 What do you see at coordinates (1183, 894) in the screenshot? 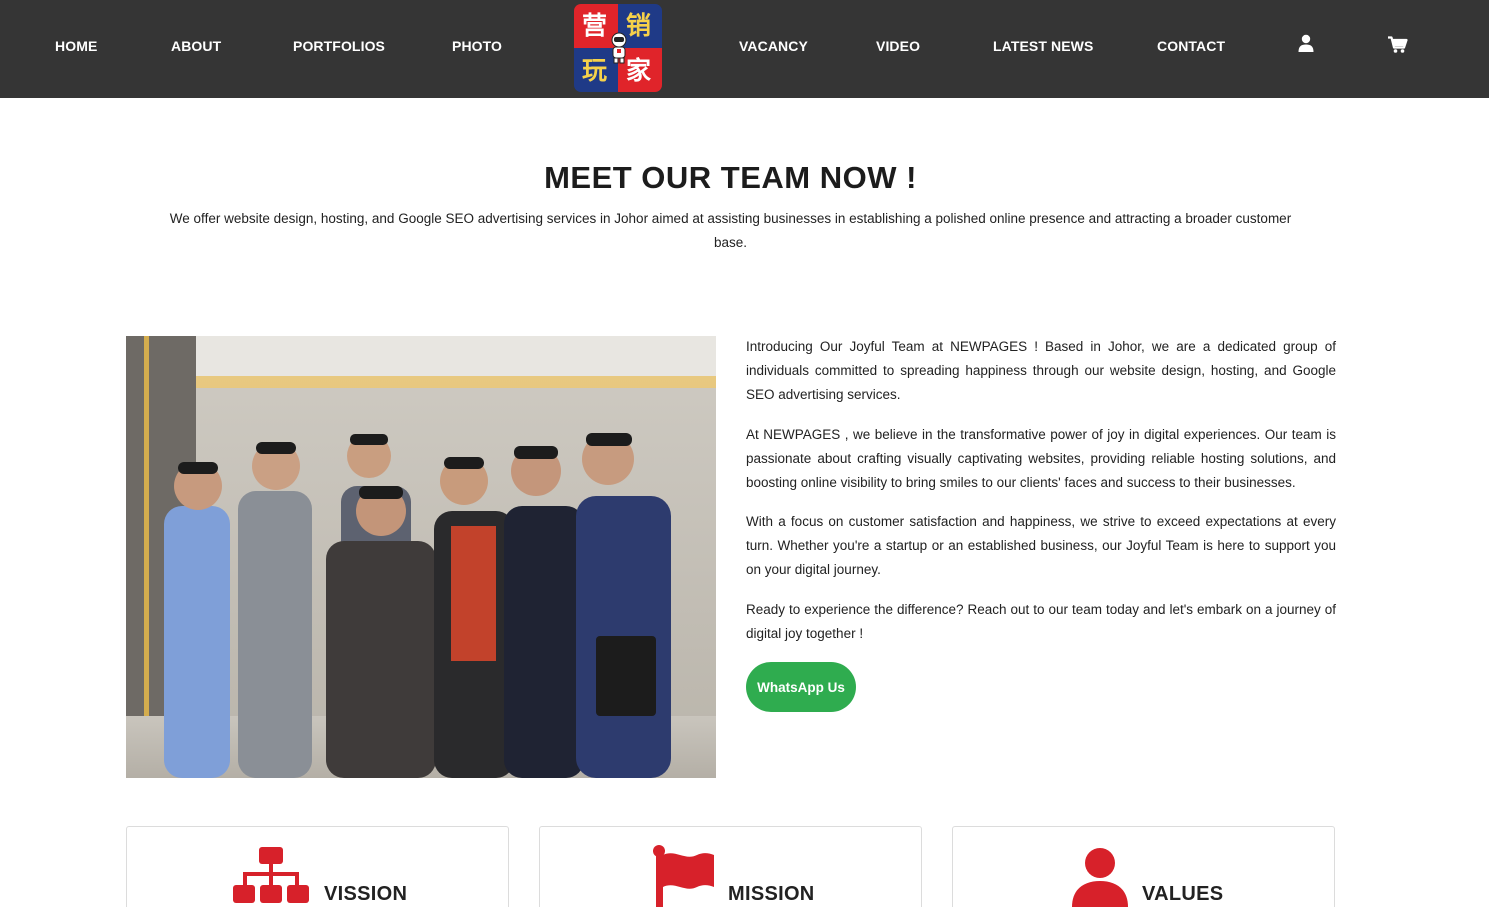
I see `card-title: VALUES` at bounding box center [1183, 894].